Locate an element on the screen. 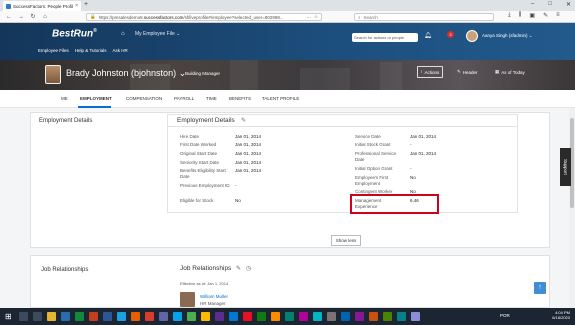  notification-badge: 3 is located at coordinates (450, 34).